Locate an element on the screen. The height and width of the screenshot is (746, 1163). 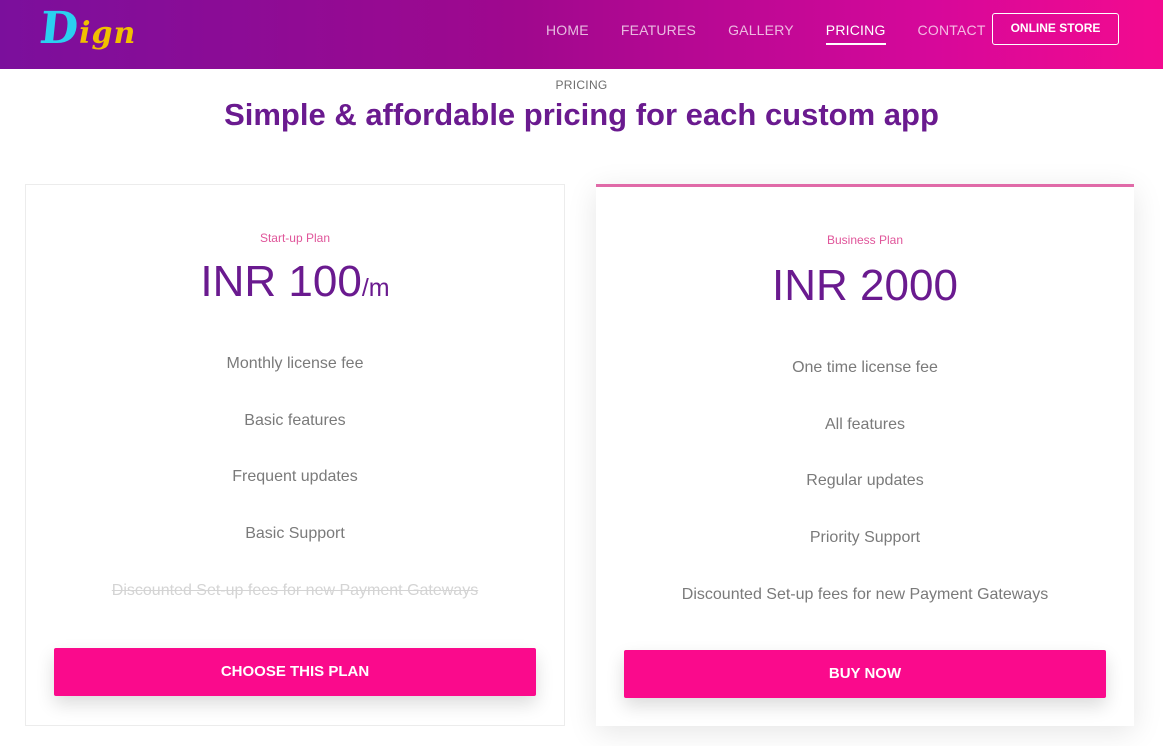
logo-text: ign is located at coordinates (108, 33).